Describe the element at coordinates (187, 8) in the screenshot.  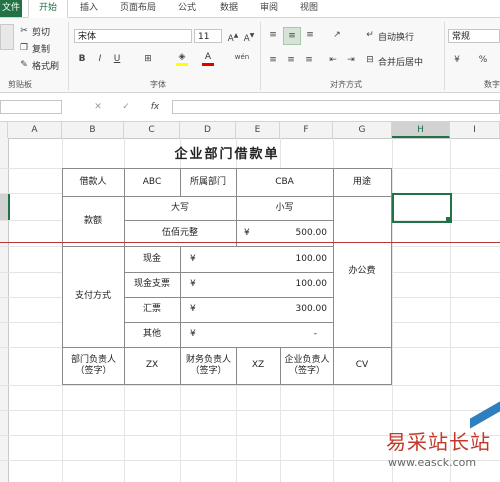
I see `tab-formulas: 公式` at that location.